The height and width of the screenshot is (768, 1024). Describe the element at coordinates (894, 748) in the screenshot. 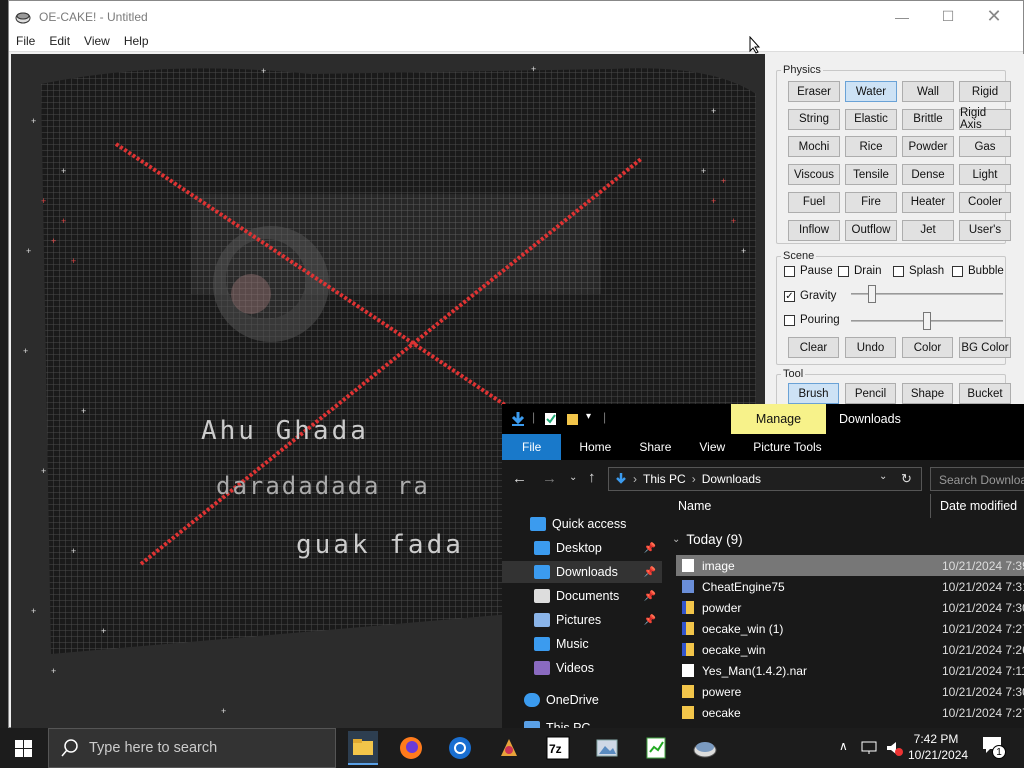

I see `volume-muted-icon` at that location.